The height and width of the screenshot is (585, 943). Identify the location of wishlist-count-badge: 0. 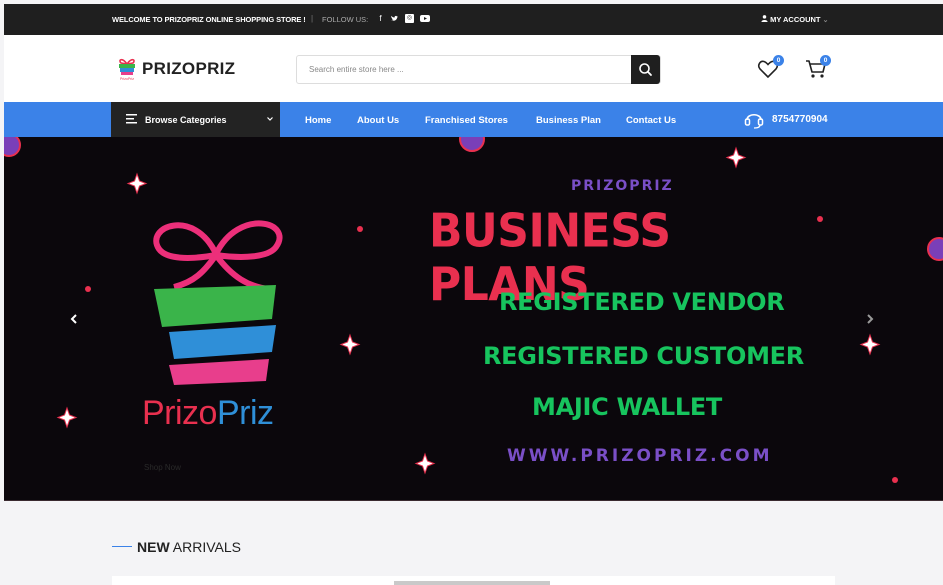
(778, 60).